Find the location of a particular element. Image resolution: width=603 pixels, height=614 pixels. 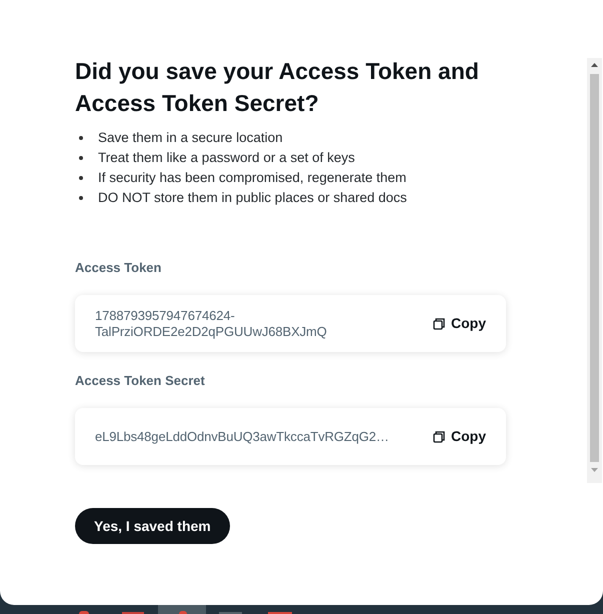

scroll-down-icon is located at coordinates (594, 470).